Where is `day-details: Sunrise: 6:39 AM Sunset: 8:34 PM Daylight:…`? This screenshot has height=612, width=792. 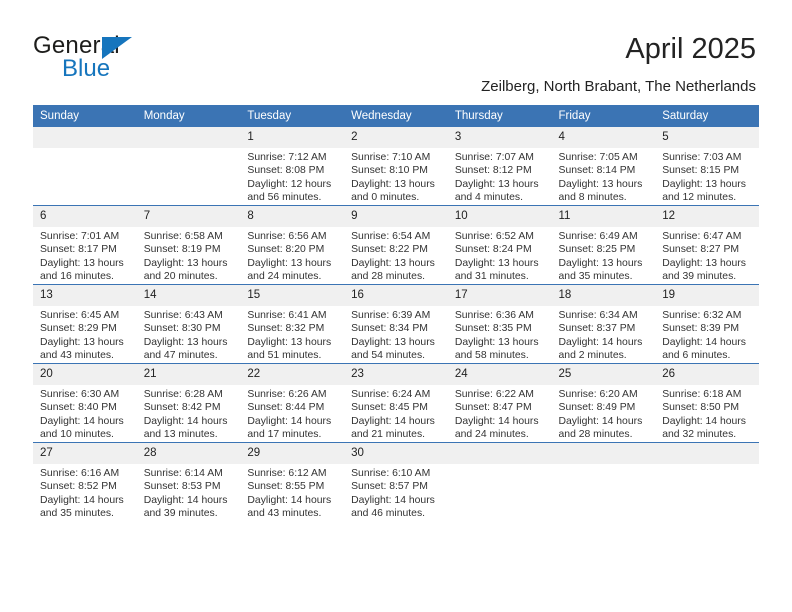 day-details: Sunrise: 6:39 AM Sunset: 8:34 PM Daylight:… is located at coordinates (396, 334).